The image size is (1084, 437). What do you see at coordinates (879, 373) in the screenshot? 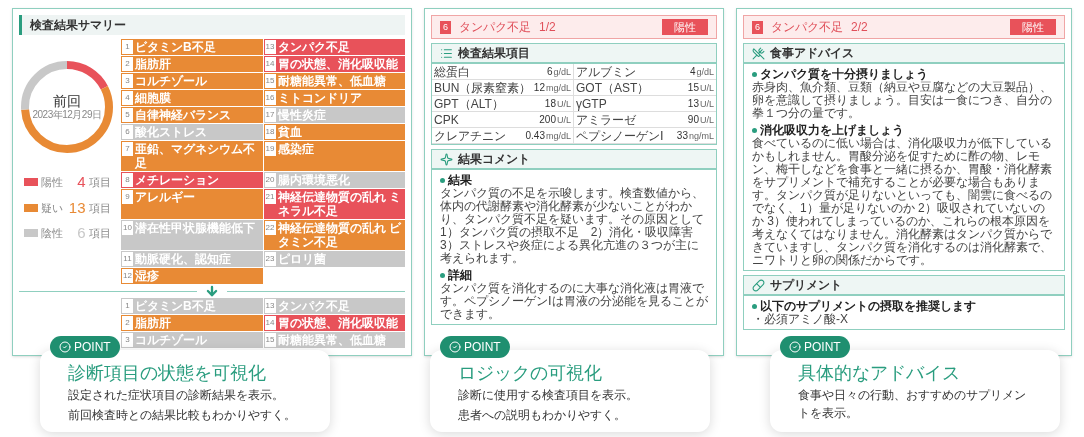
I see `point-title: 具体的なアドバイス` at bounding box center [879, 373].